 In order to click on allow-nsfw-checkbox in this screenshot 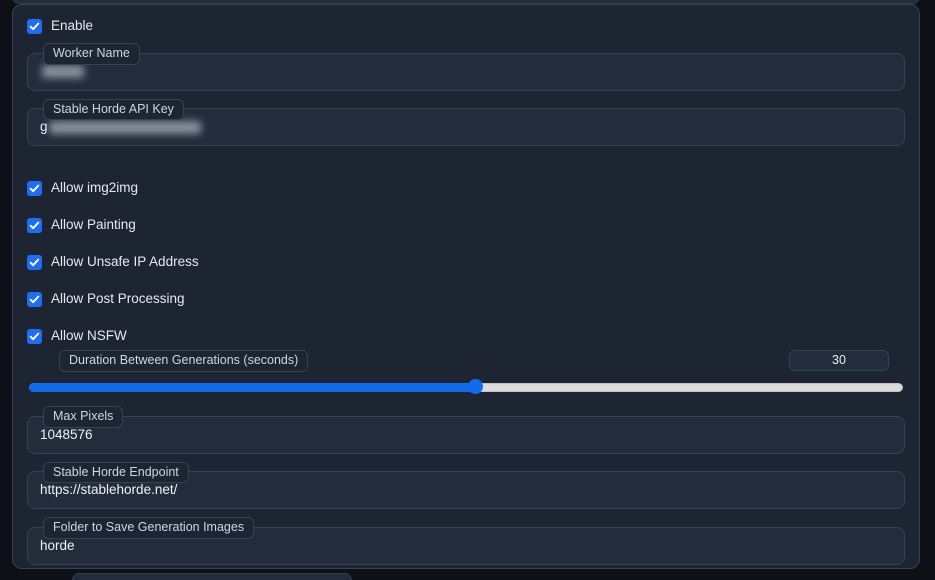, I will do `click(34, 336)`.